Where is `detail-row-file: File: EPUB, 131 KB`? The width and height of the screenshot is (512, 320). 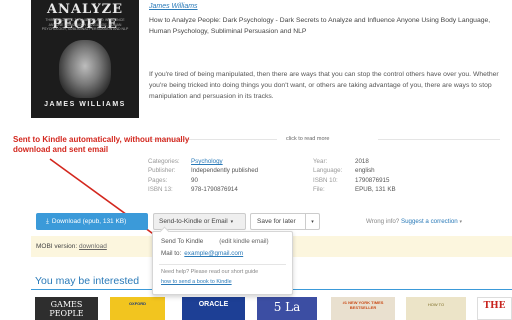
detail-row-file: File: EPUB, 131 KB is located at coordinates (354, 189).